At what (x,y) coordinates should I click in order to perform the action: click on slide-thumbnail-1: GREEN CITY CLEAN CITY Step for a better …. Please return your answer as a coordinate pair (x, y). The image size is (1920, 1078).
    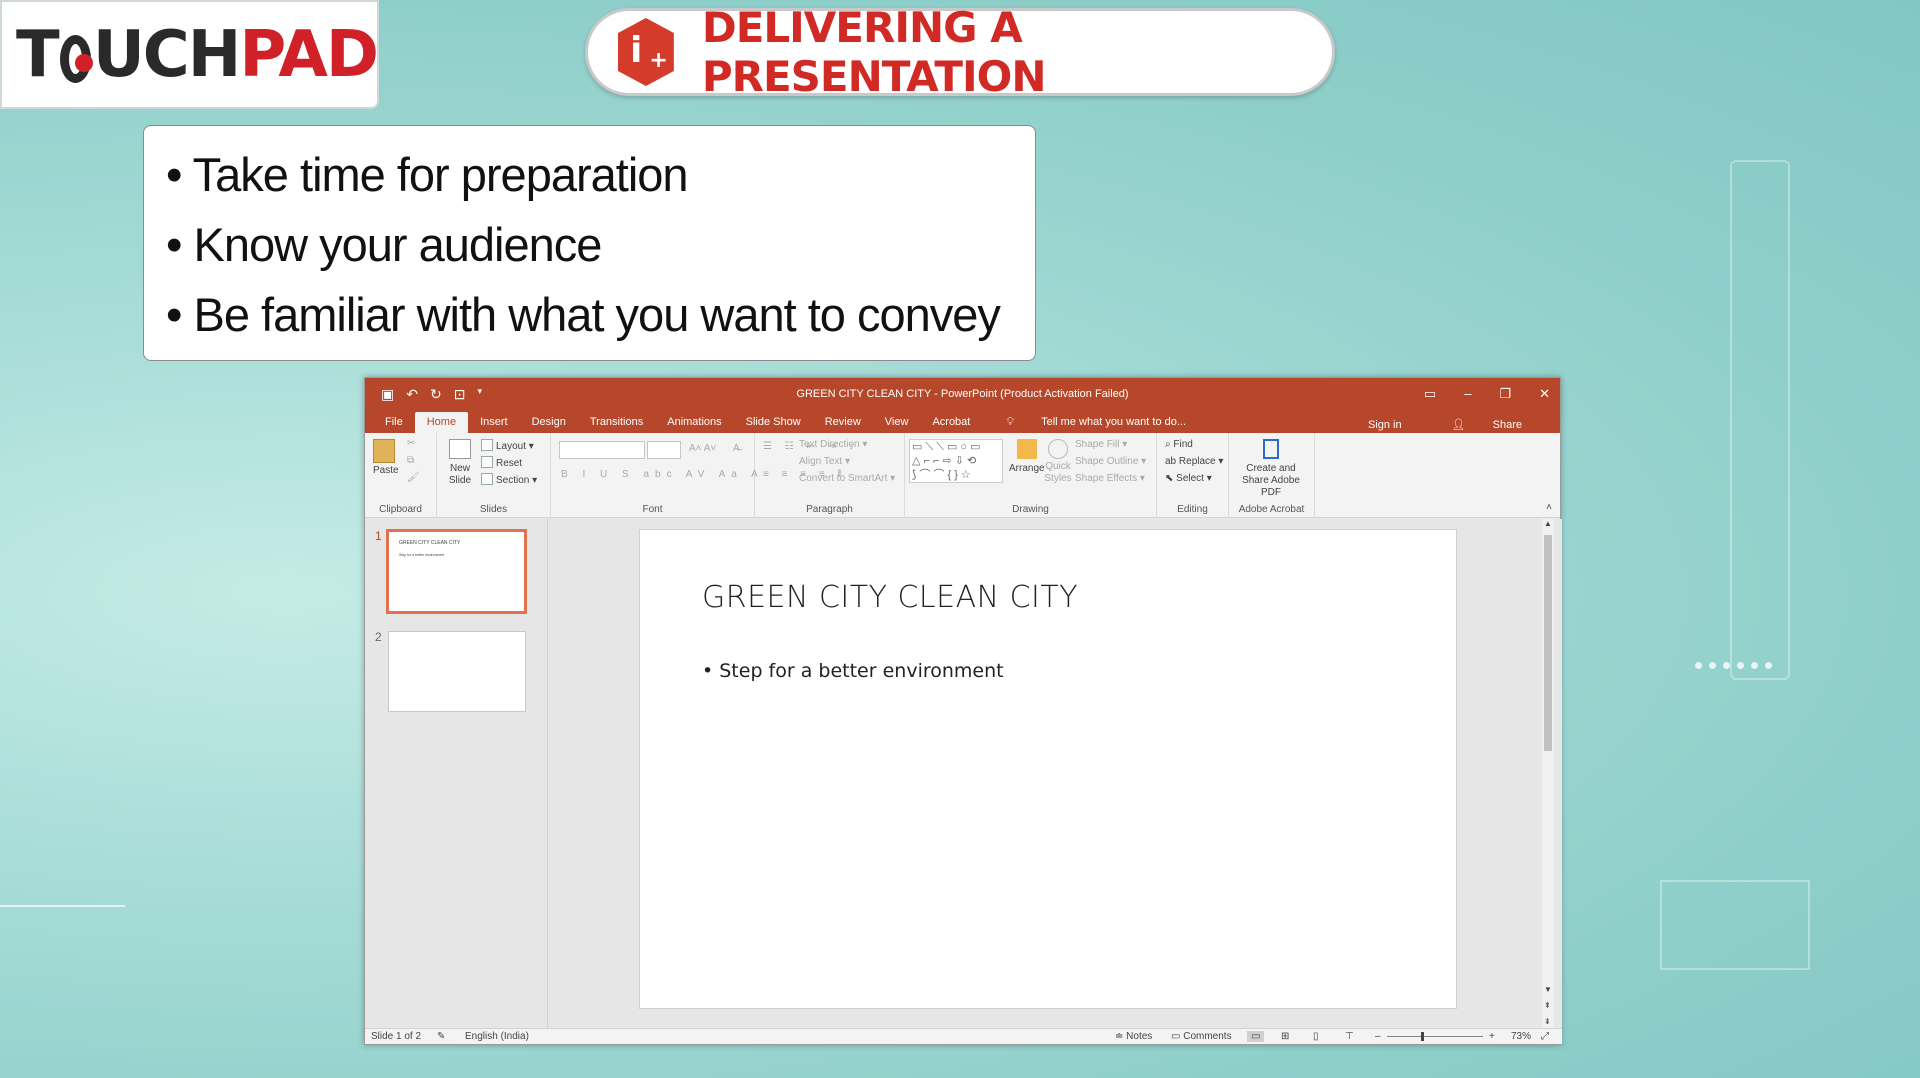
    Looking at the image, I should click on (456, 571).